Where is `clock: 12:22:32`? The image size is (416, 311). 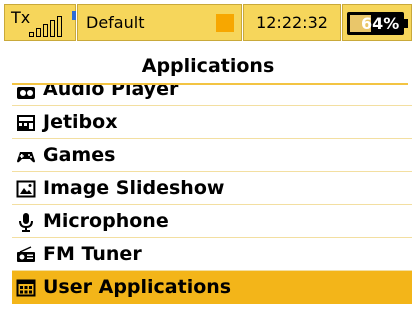
clock: 12:22:32 is located at coordinates (292, 22).